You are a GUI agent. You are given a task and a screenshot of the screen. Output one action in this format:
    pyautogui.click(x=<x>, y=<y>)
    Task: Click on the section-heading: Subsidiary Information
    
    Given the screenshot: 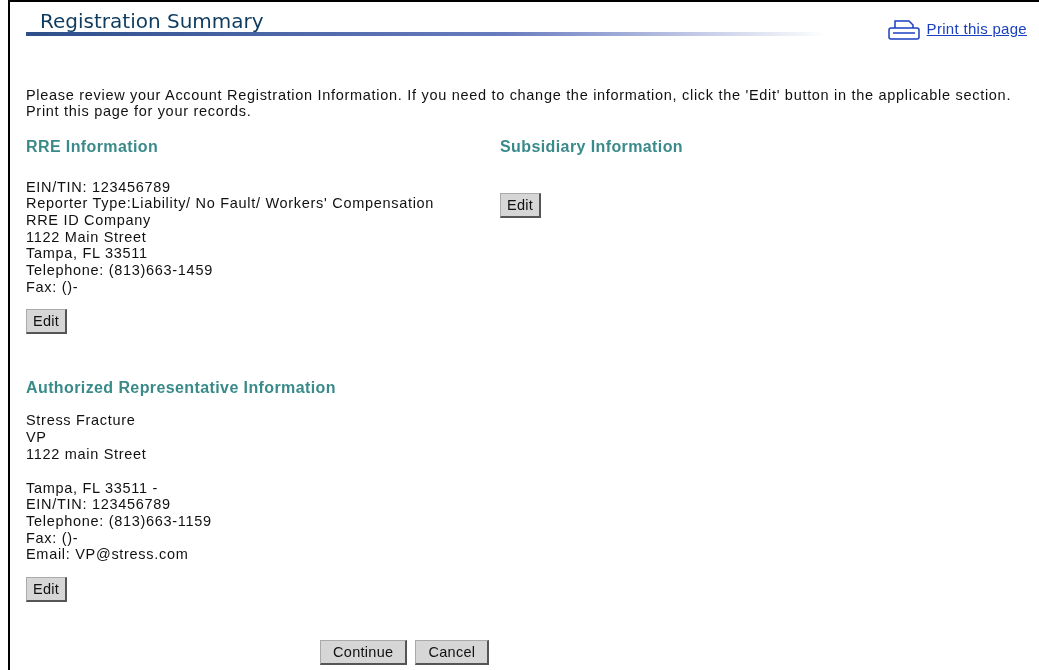 What is the action you would take?
    pyautogui.click(x=592, y=146)
    